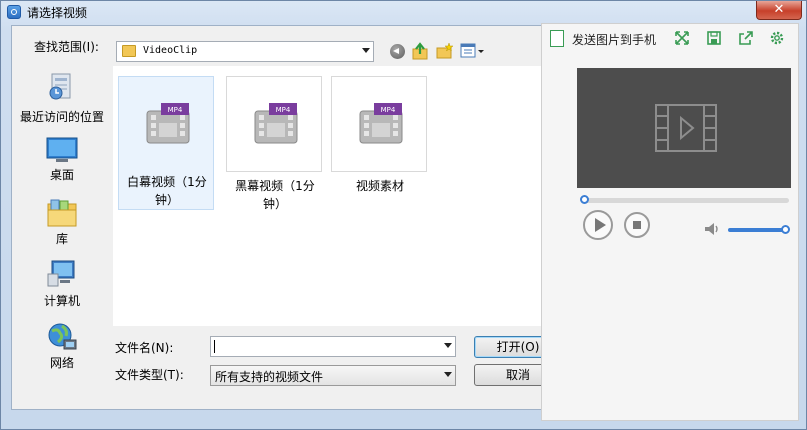 This screenshot has height=430, width=807. What do you see at coordinates (397, 51) in the screenshot?
I see `back-icon` at bounding box center [397, 51].